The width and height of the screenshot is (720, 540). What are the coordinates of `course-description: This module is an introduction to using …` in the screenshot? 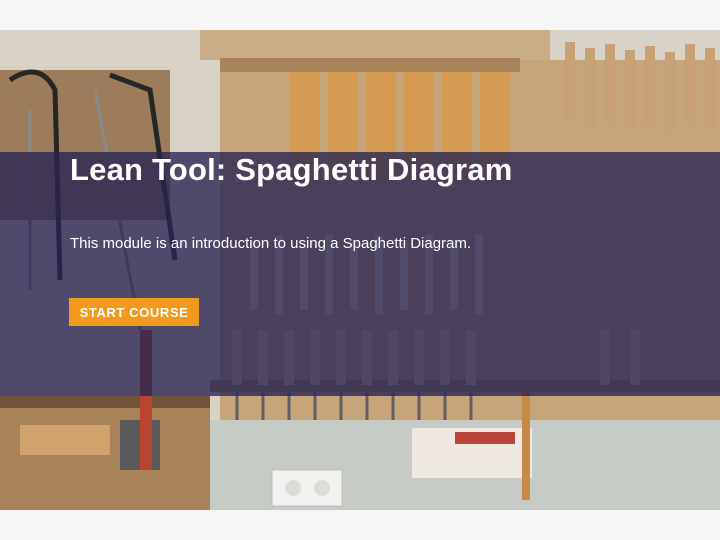 It's located at (271, 243).